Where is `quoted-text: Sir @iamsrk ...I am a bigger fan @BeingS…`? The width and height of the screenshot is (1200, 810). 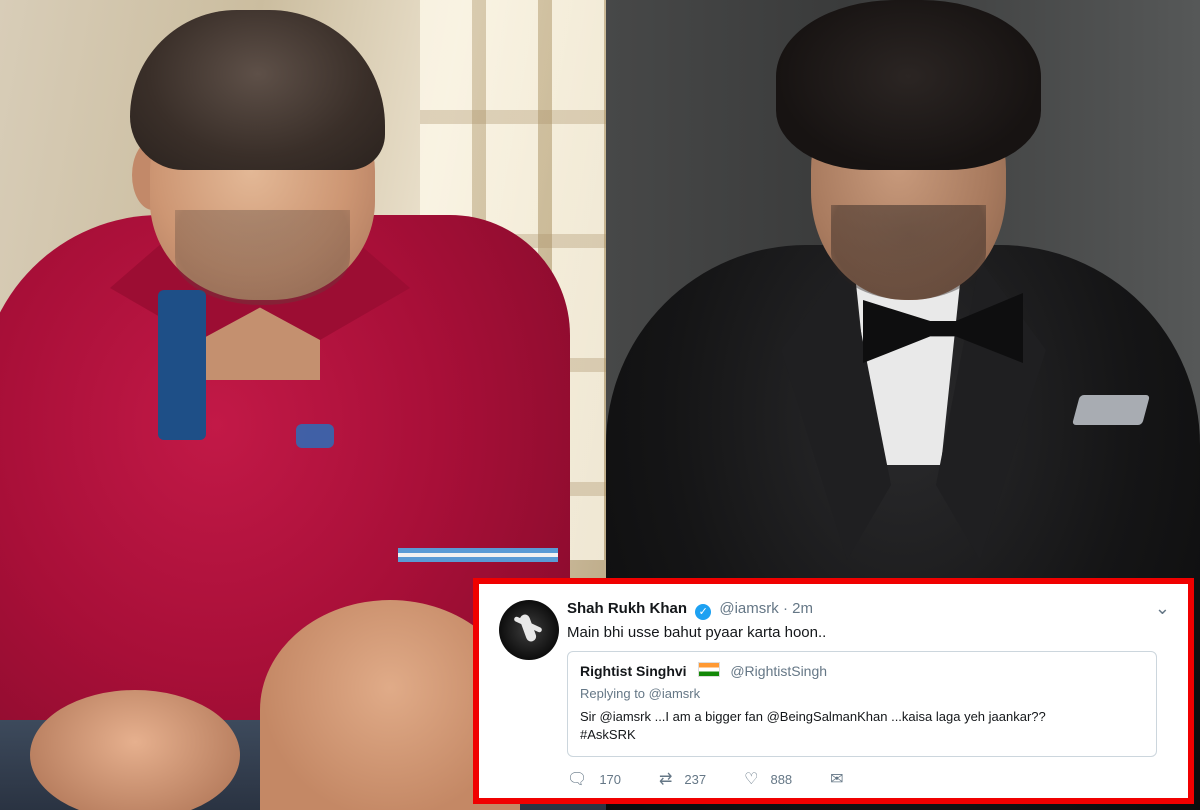
quoted-text: Sir @iamsrk ...I am a bigger fan @BeingS… is located at coordinates (862, 726).